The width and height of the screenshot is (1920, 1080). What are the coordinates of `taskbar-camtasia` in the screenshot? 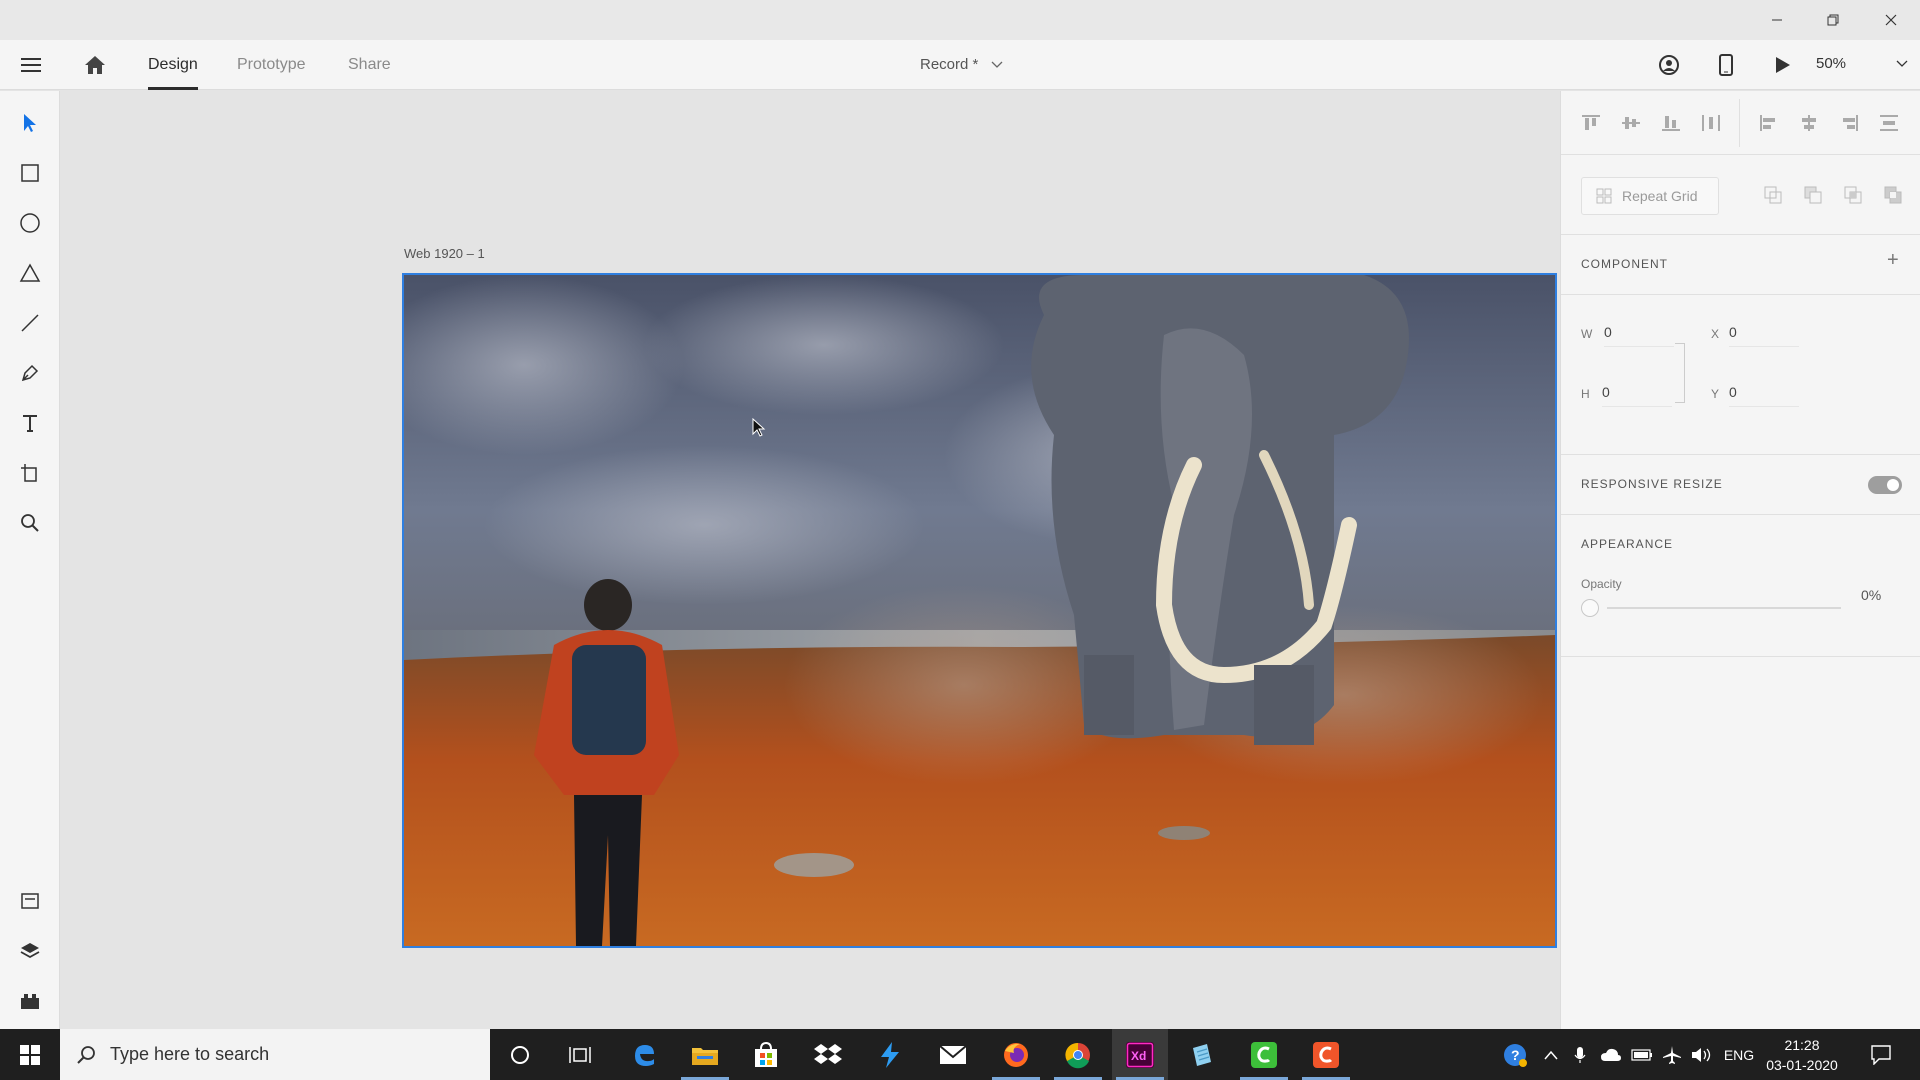 It's located at (1264, 1054).